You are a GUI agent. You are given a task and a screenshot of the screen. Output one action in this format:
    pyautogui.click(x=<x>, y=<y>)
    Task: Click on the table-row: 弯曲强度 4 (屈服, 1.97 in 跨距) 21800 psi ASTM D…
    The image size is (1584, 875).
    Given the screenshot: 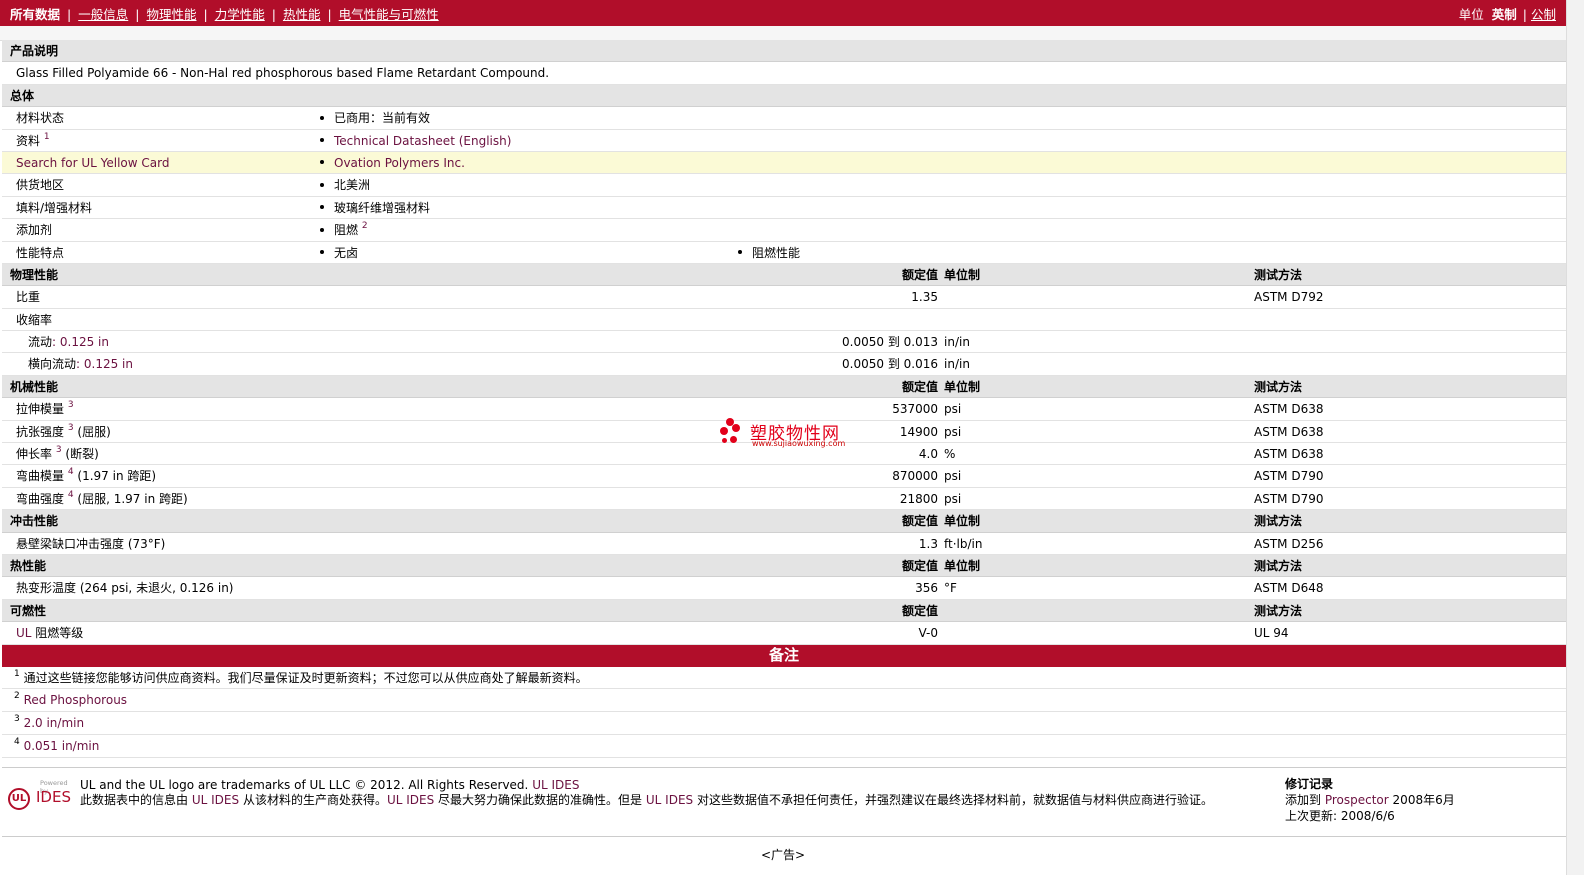 What is the action you would take?
    pyautogui.click(x=784, y=499)
    